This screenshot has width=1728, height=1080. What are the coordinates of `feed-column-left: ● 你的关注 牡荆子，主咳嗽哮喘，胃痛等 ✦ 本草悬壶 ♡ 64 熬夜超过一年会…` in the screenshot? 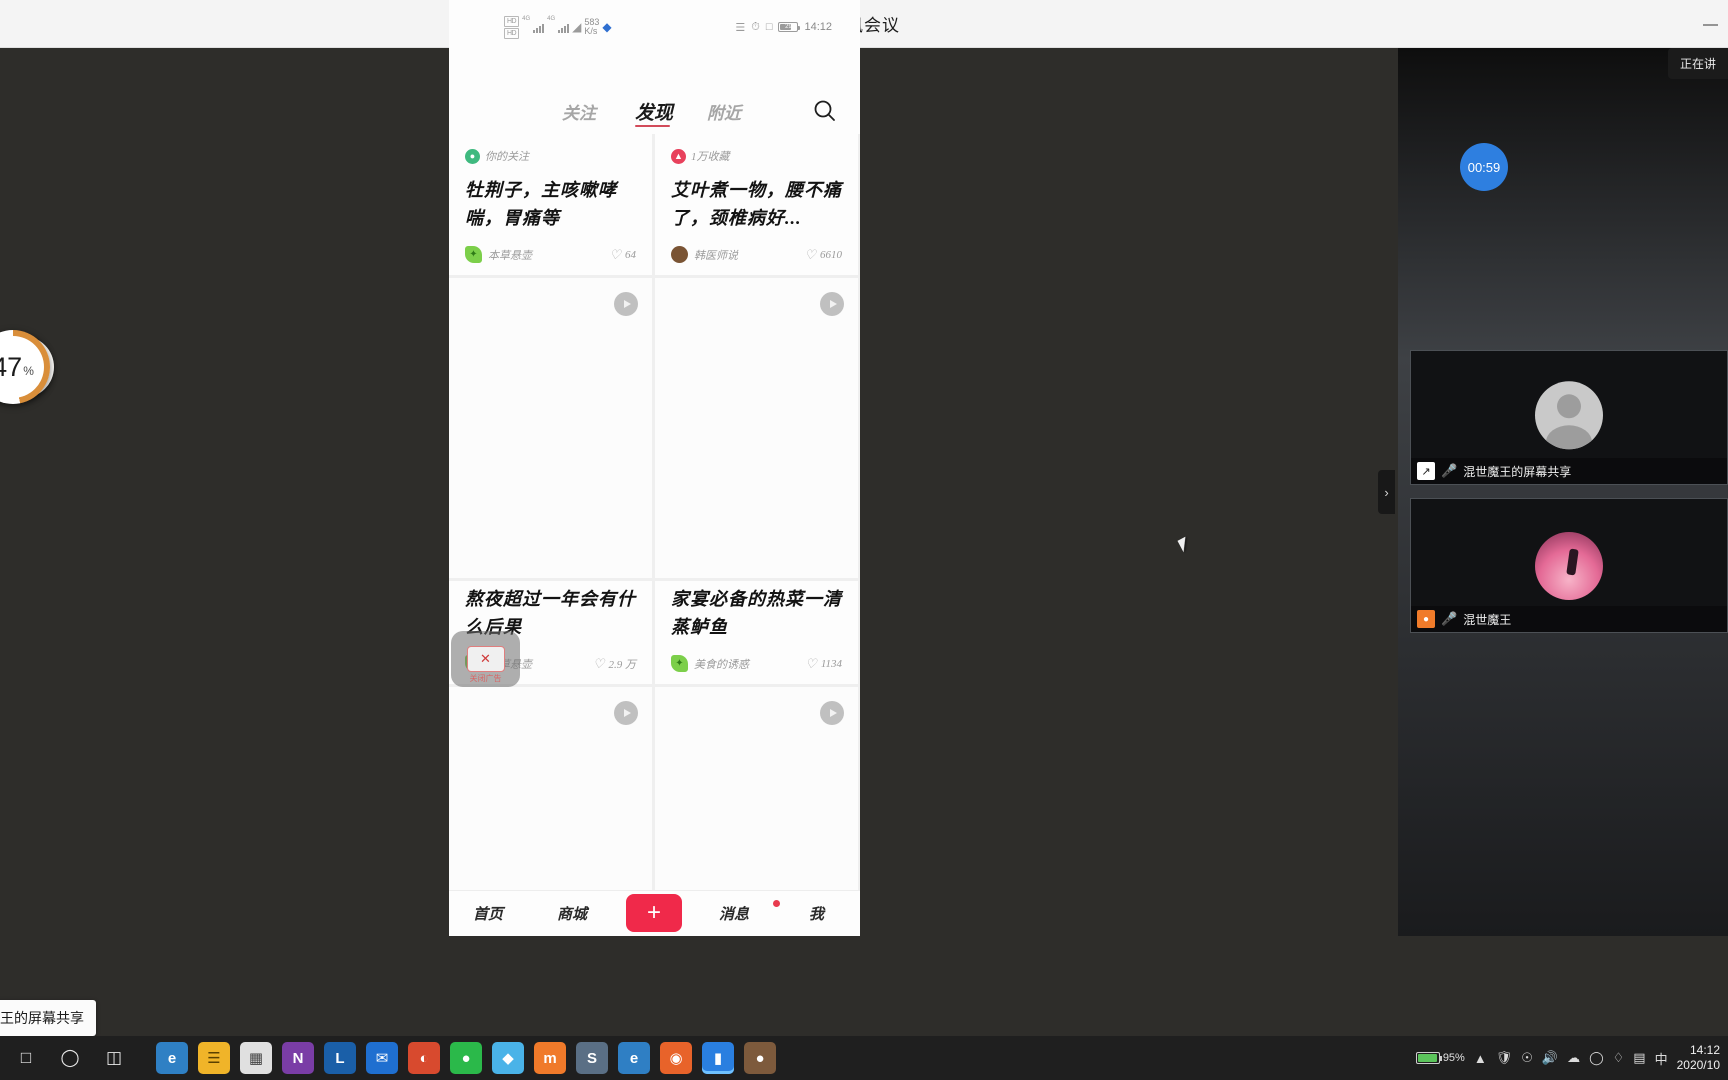 It's located at (550, 535).